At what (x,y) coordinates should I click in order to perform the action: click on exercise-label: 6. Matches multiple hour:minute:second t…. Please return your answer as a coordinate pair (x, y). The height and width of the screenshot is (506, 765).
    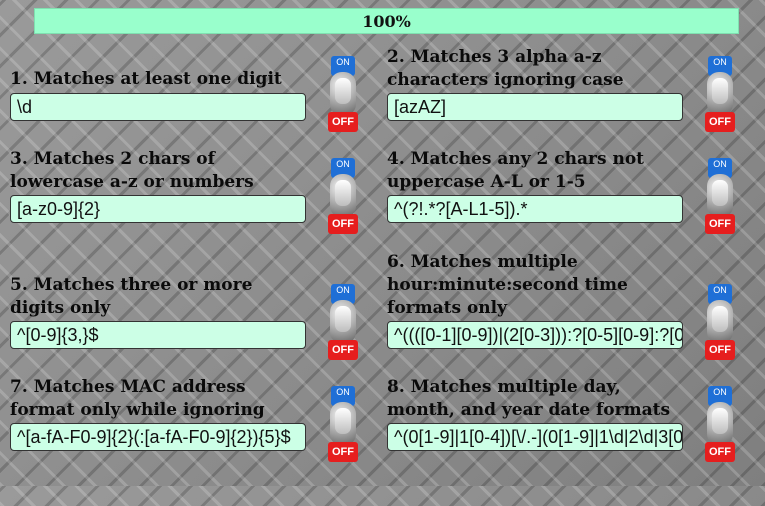
    Looking at the image, I should click on (507, 285).